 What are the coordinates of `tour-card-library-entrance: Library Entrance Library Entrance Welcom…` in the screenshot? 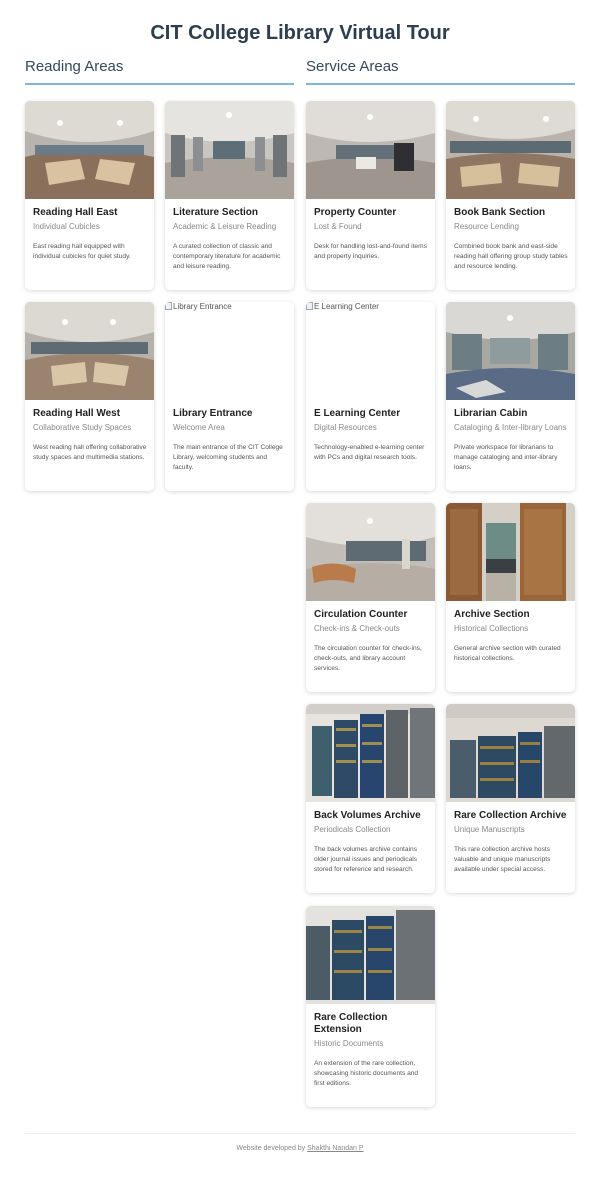 It's located at (229, 396).